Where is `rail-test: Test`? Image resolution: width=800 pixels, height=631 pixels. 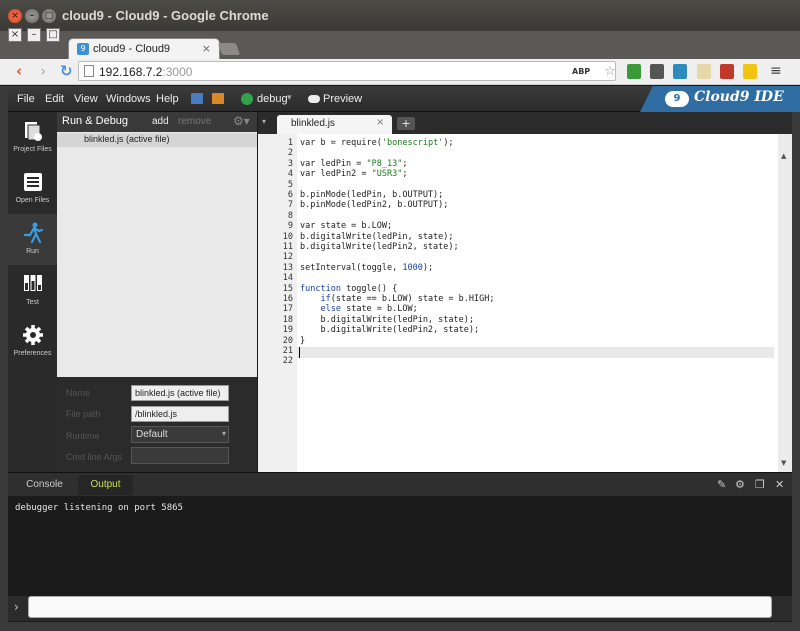 rail-test: Test is located at coordinates (32, 290).